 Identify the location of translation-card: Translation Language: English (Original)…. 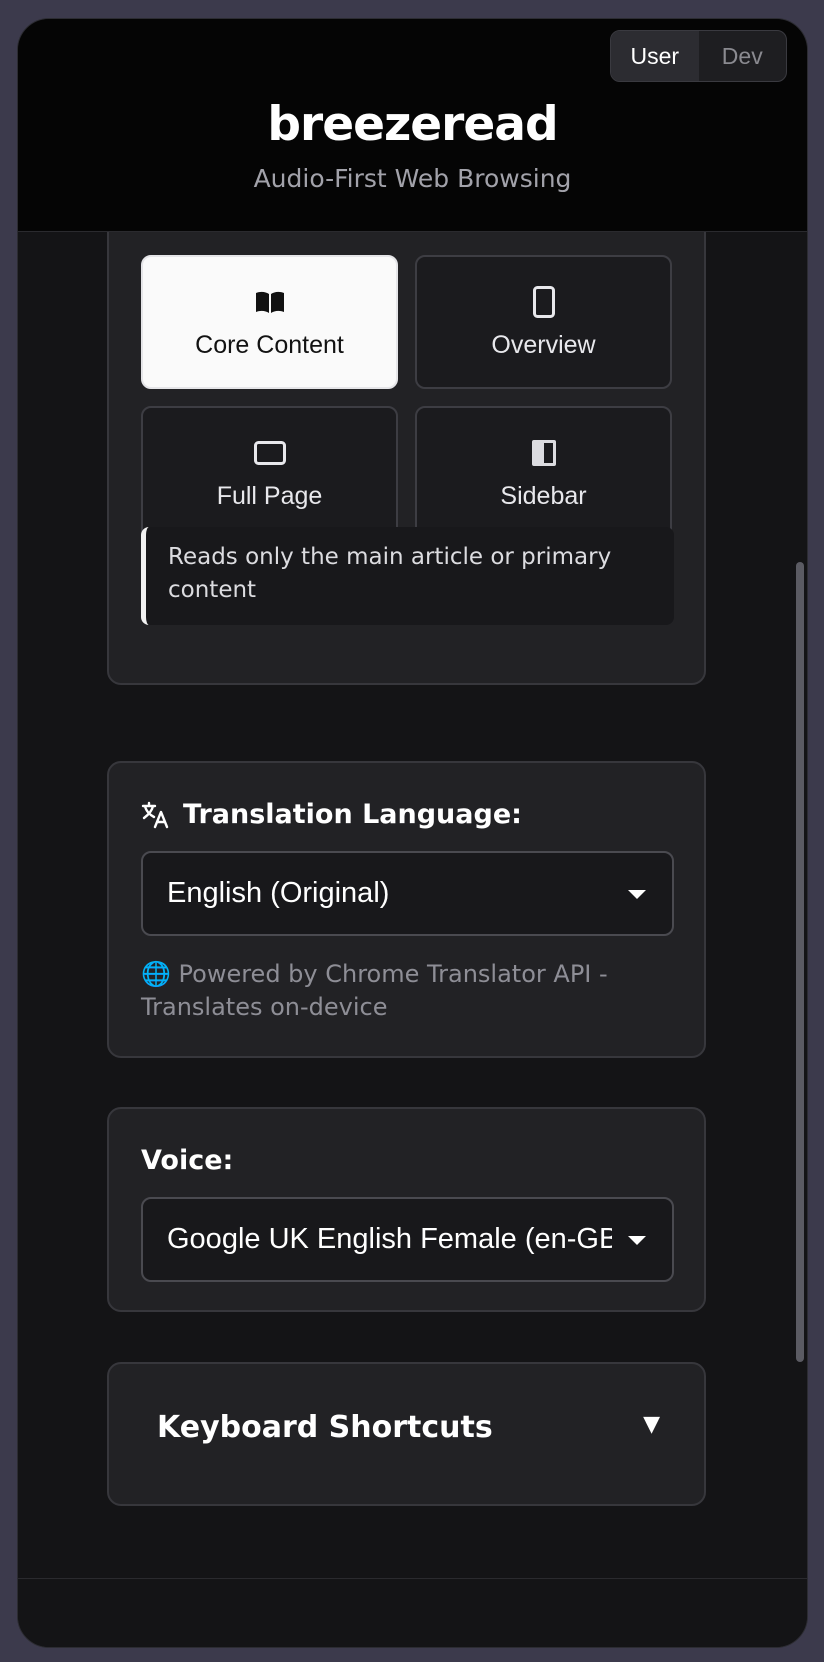
(406, 909).